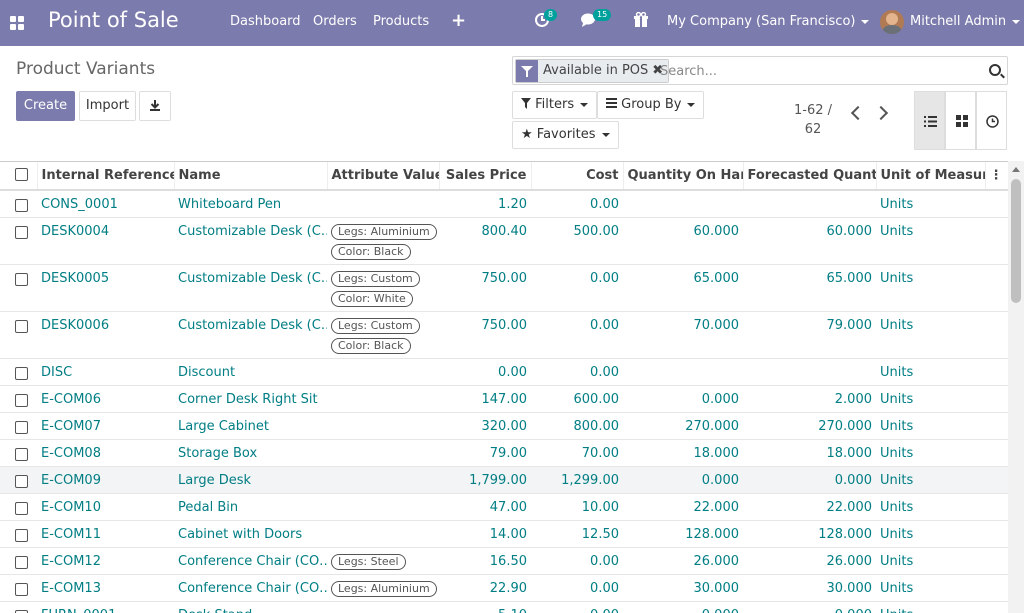  What do you see at coordinates (251, 176) in the screenshot?
I see `col-name: Name` at bounding box center [251, 176].